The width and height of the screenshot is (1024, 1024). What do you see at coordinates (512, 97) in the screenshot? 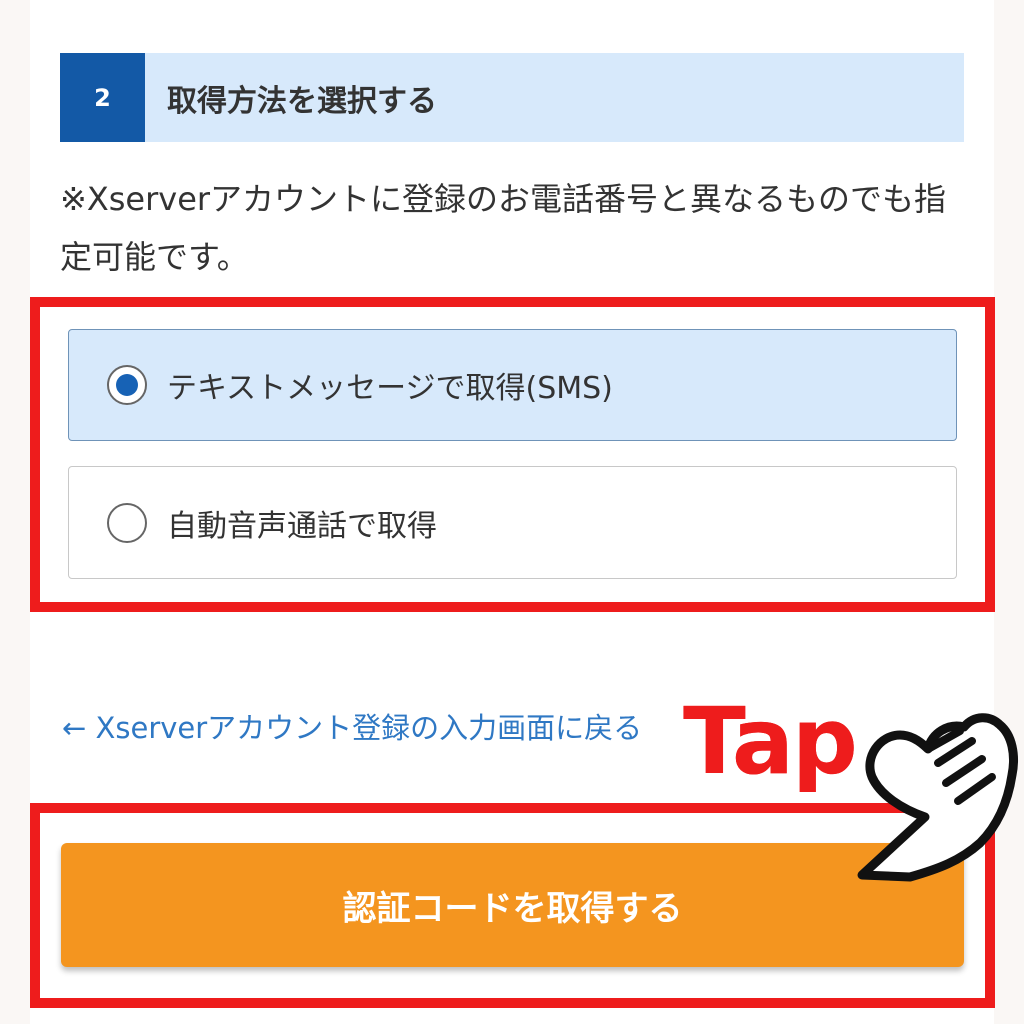
I see `step-header: 2 取得方法を選択する` at bounding box center [512, 97].